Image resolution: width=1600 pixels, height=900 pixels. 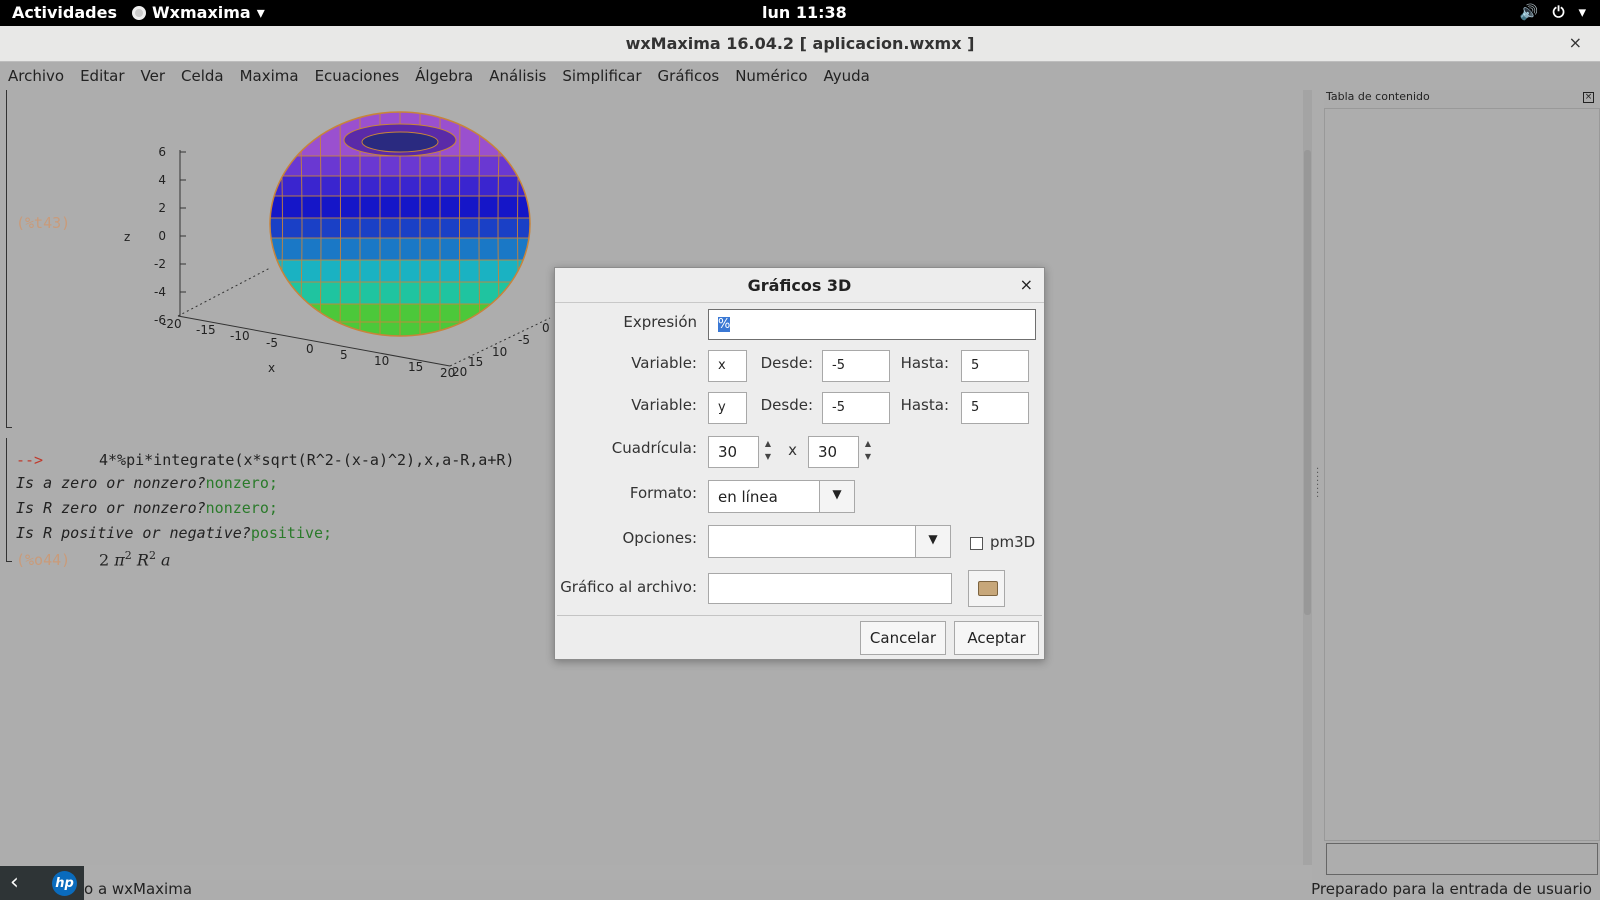 What do you see at coordinates (40, 76) in the screenshot?
I see `menu-archivo: Archivo` at bounding box center [40, 76].